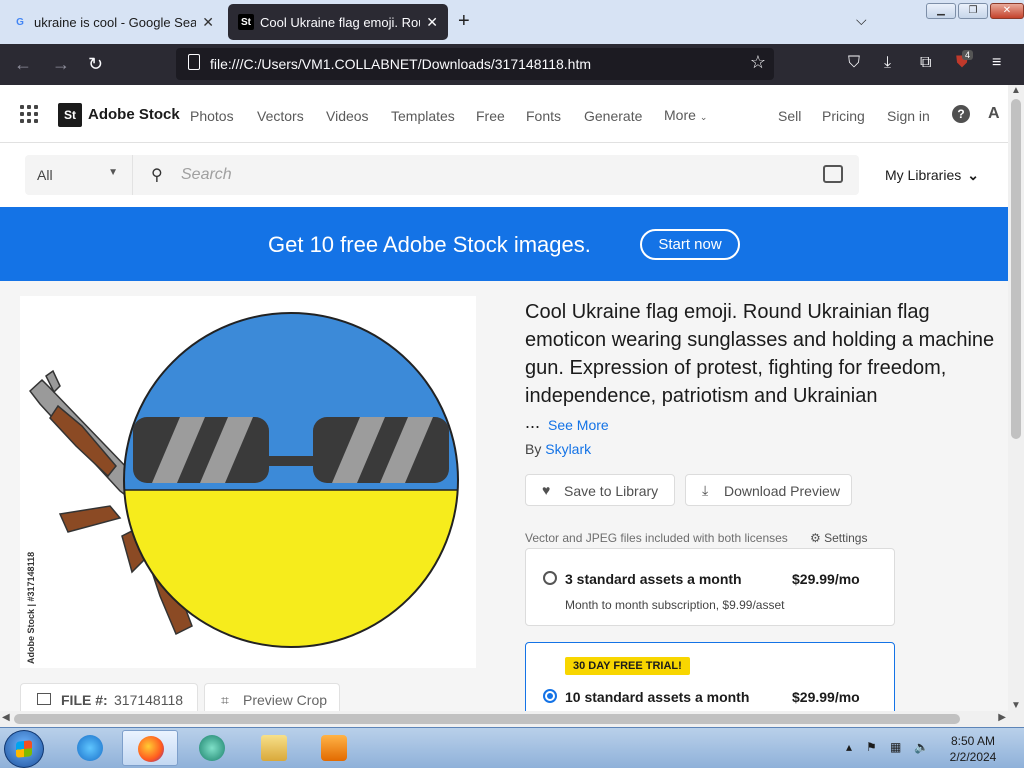 This screenshot has width=1024, height=768. Describe the element at coordinates (481, 175) in the screenshot. I see `search-input` at that location.